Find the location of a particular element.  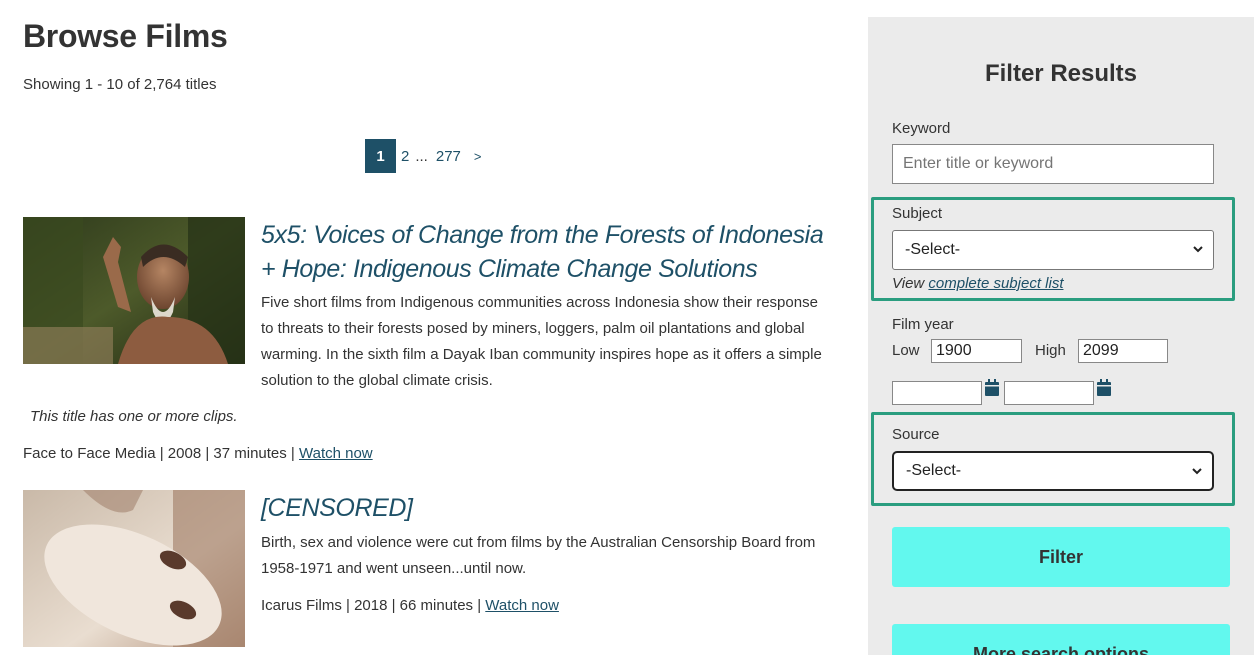

complete-subject-list-link: complete subject list is located at coordinates (995, 283).